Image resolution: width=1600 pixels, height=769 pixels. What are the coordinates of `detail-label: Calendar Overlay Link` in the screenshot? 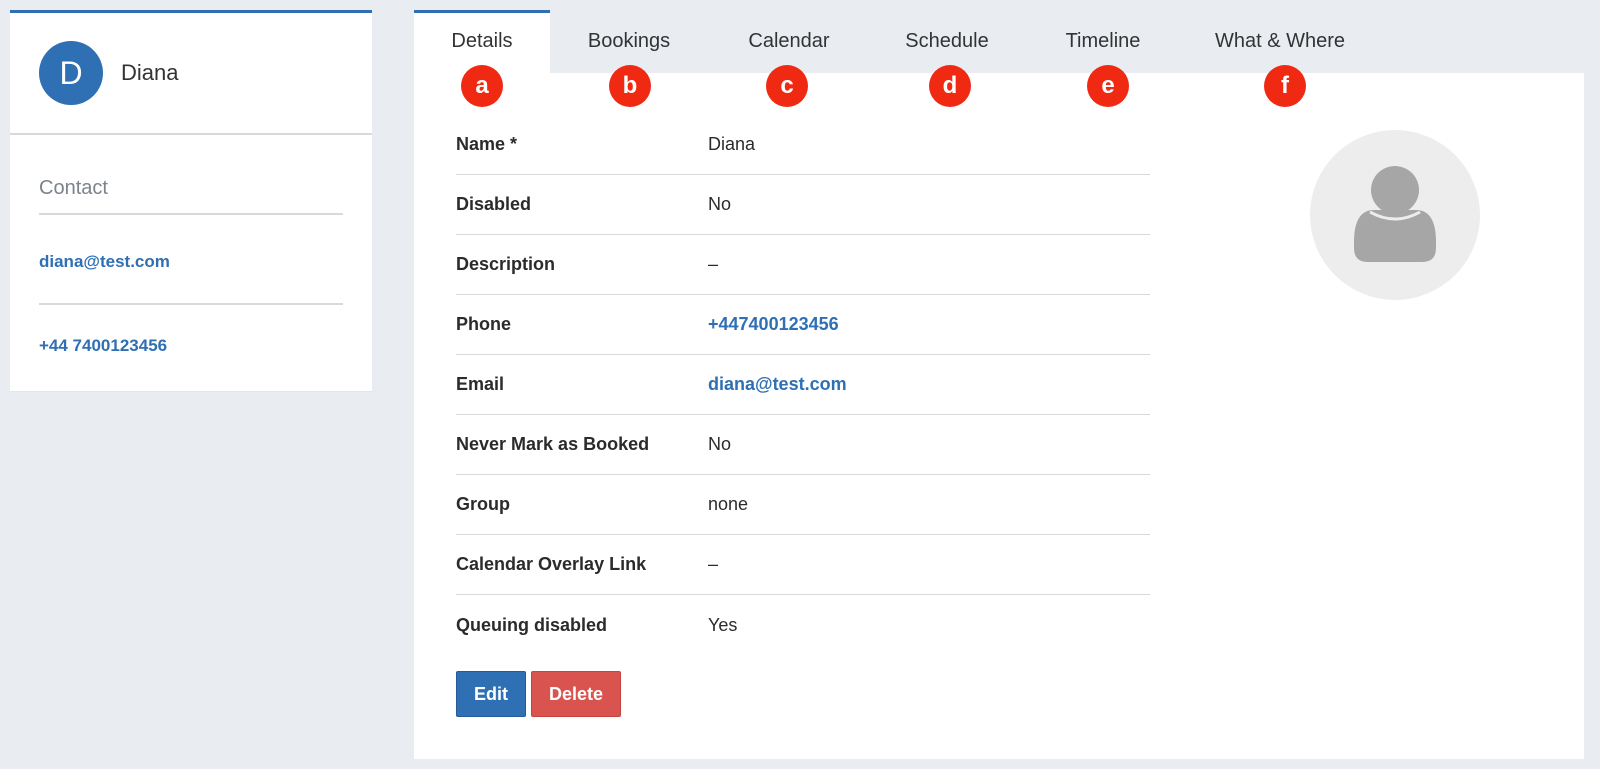 It's located at (551, 564).